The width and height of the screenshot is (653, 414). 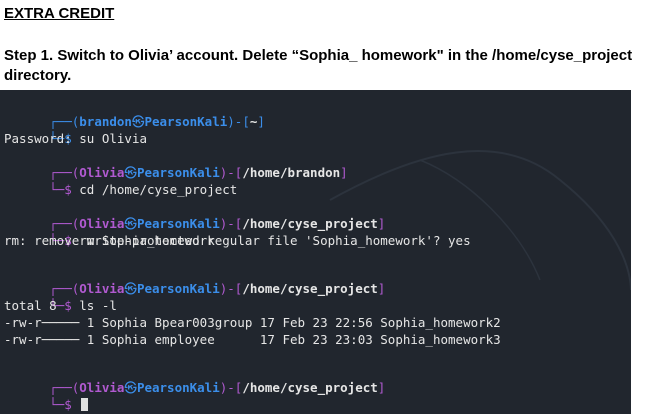 I want to click on command-line-1: └─$ su Olivia, so click(x=98, y=138).